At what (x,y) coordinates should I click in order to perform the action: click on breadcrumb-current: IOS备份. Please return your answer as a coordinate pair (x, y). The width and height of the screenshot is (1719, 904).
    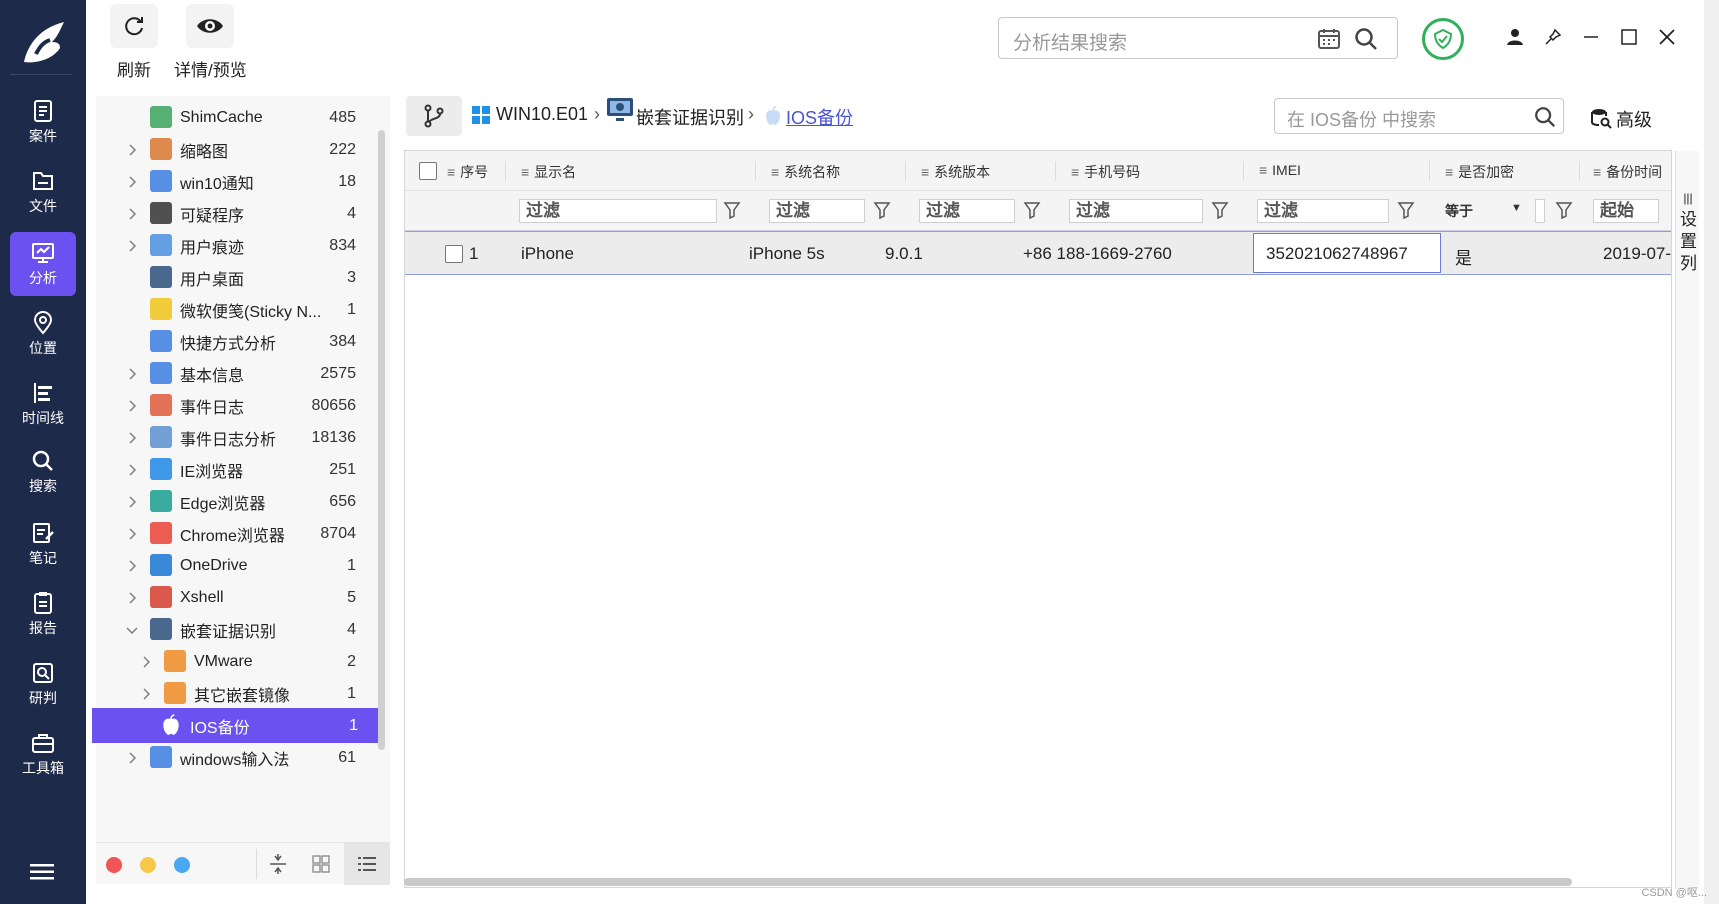
    Looking at the image, I should click on (819, 117).